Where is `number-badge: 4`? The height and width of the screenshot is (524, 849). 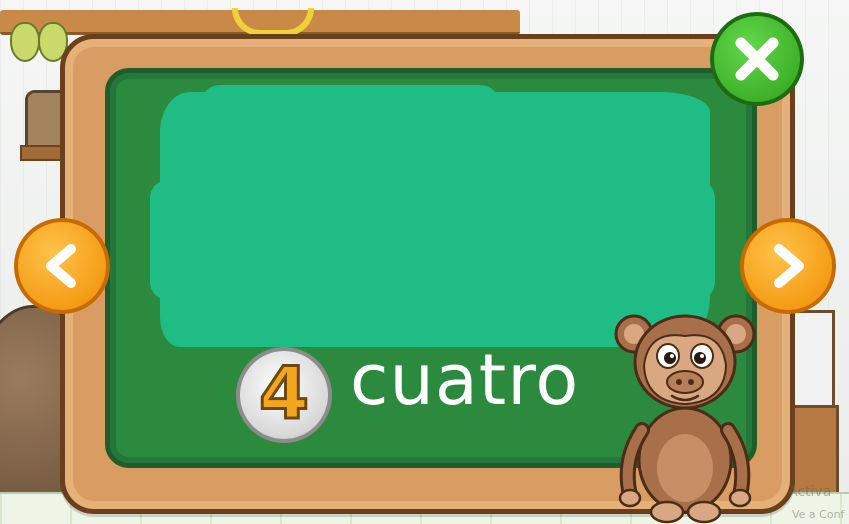 number-badge: 4 is located at coordinates (284, 395).